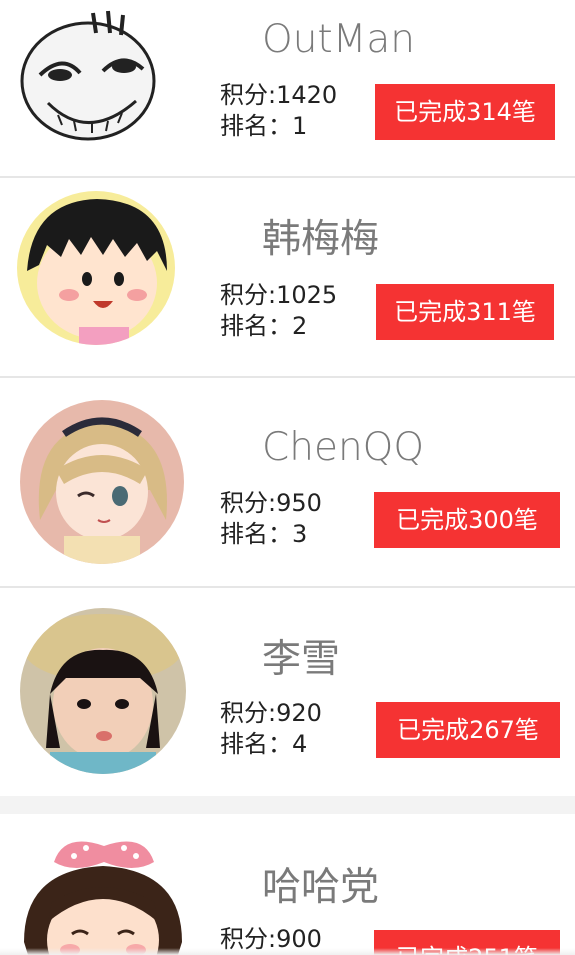 The height and width of the screenshot is (955, 575). I want to click on user-name: 李雪, so click(301, 659).